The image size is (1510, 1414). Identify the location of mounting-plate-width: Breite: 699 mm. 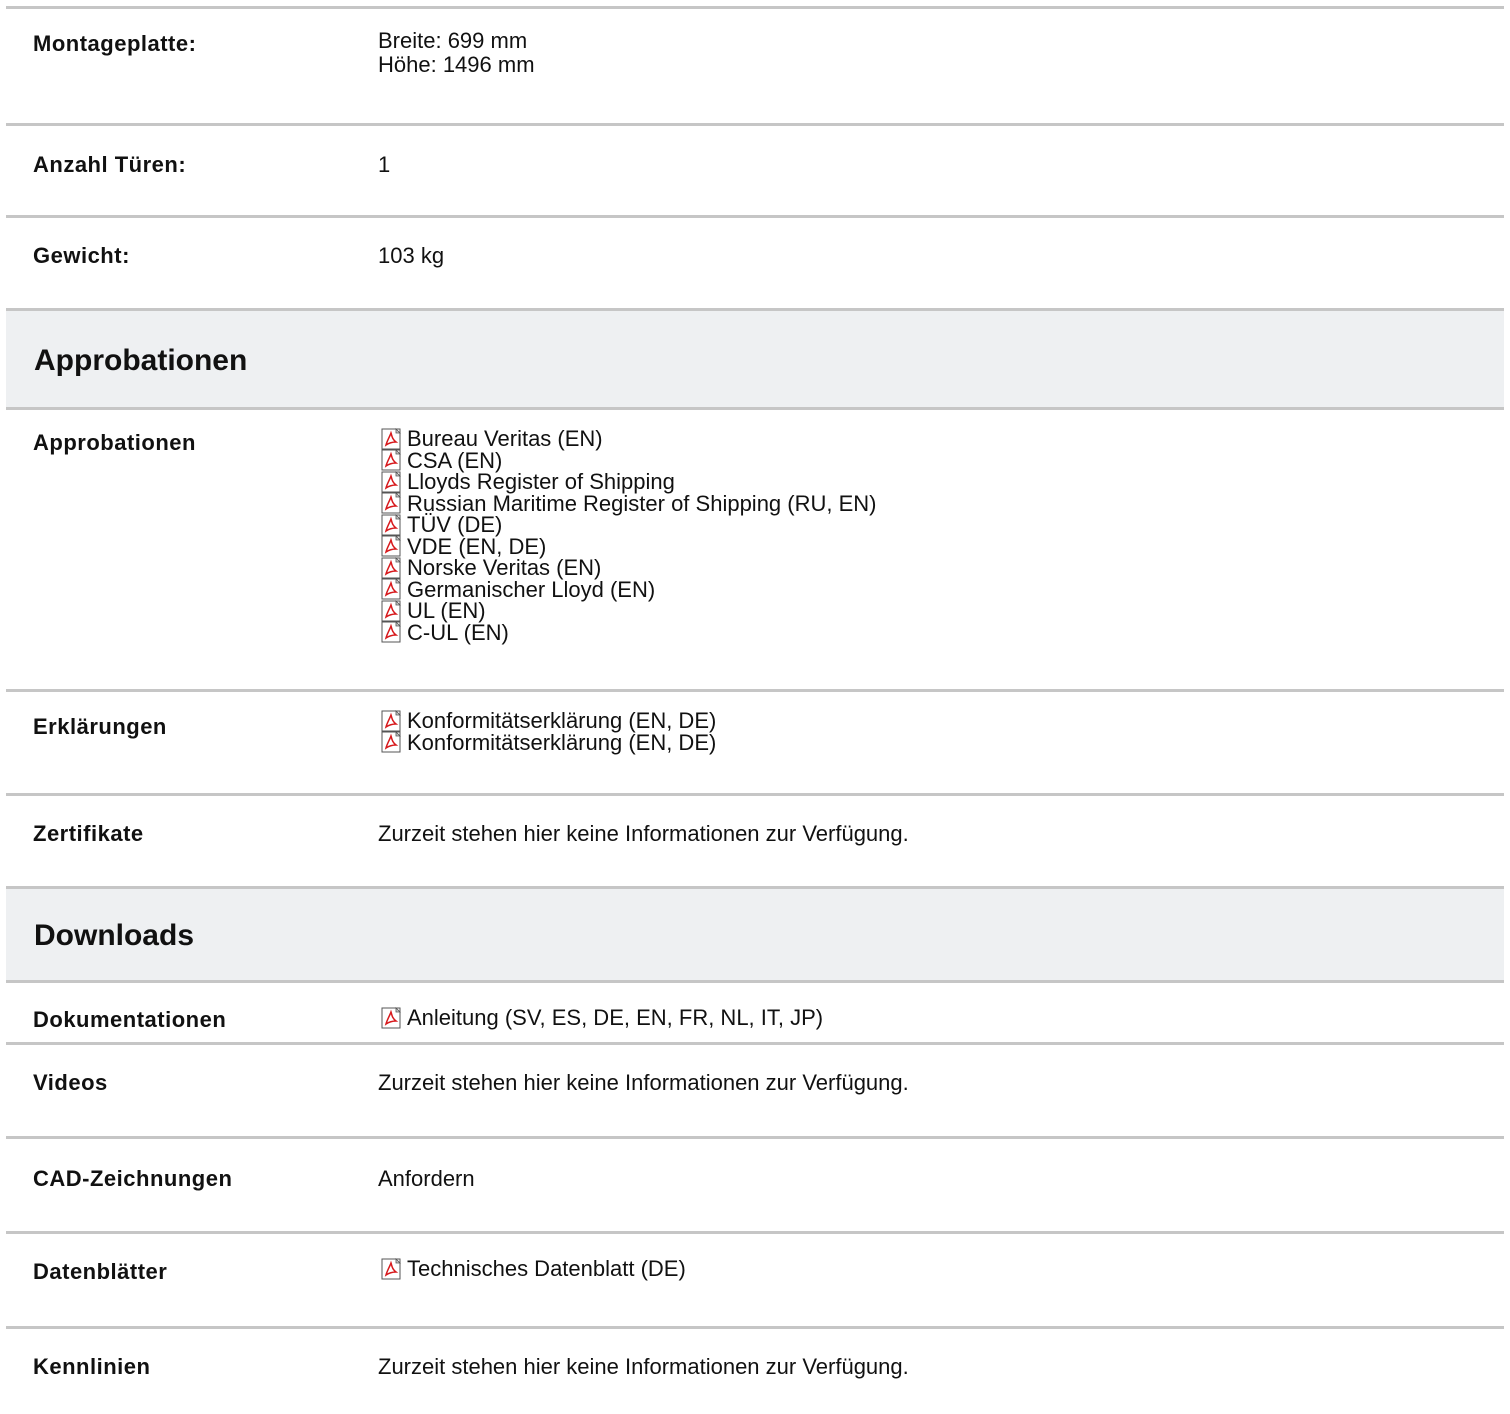
(453, 40).